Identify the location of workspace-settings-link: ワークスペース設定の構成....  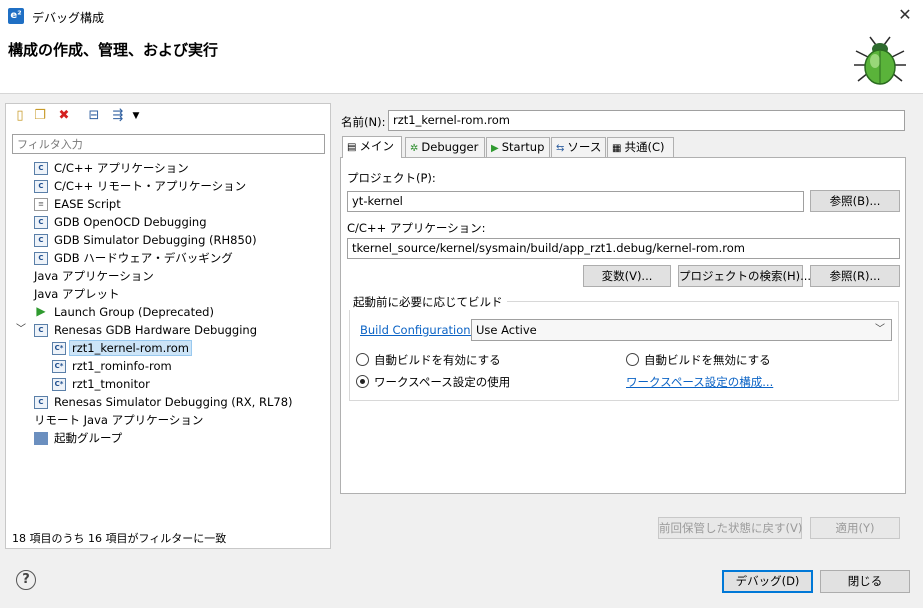
(699, 382).